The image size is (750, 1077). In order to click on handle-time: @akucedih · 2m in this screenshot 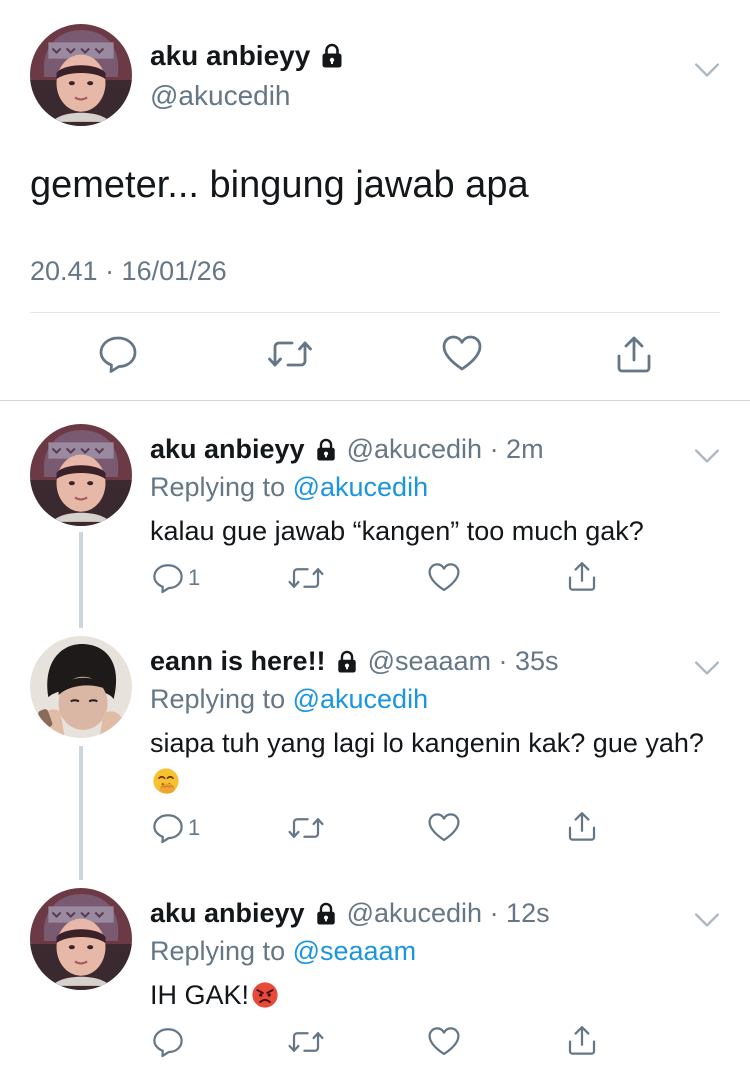, I will do `click(445, 449)`.